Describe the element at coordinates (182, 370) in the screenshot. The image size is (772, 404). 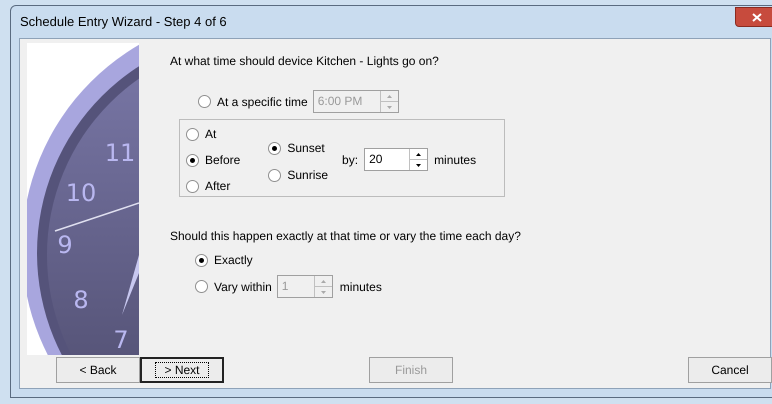
I see `wizard-button: > Next` at that location.